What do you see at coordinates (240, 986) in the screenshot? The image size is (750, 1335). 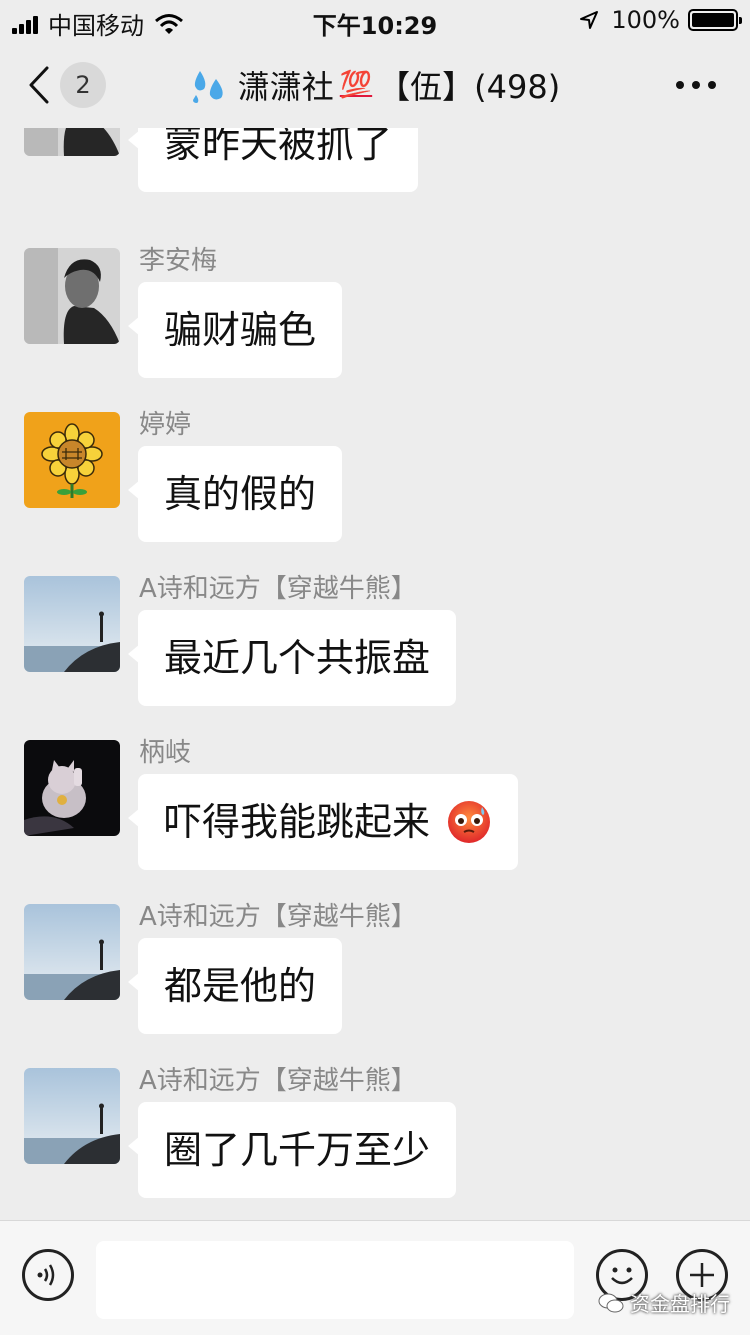 I see `message-text: 都是他的` at bounding box center [240, 986].